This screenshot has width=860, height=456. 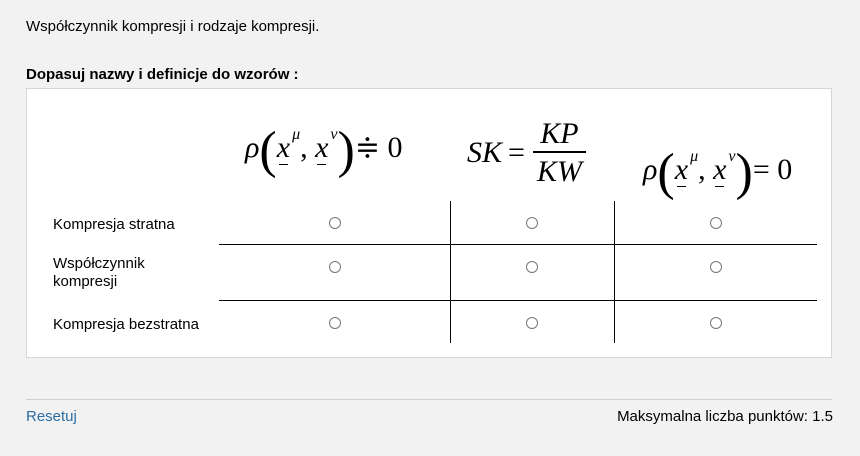 I want to click on radio-row1-col3, so click(x=716, y=223).